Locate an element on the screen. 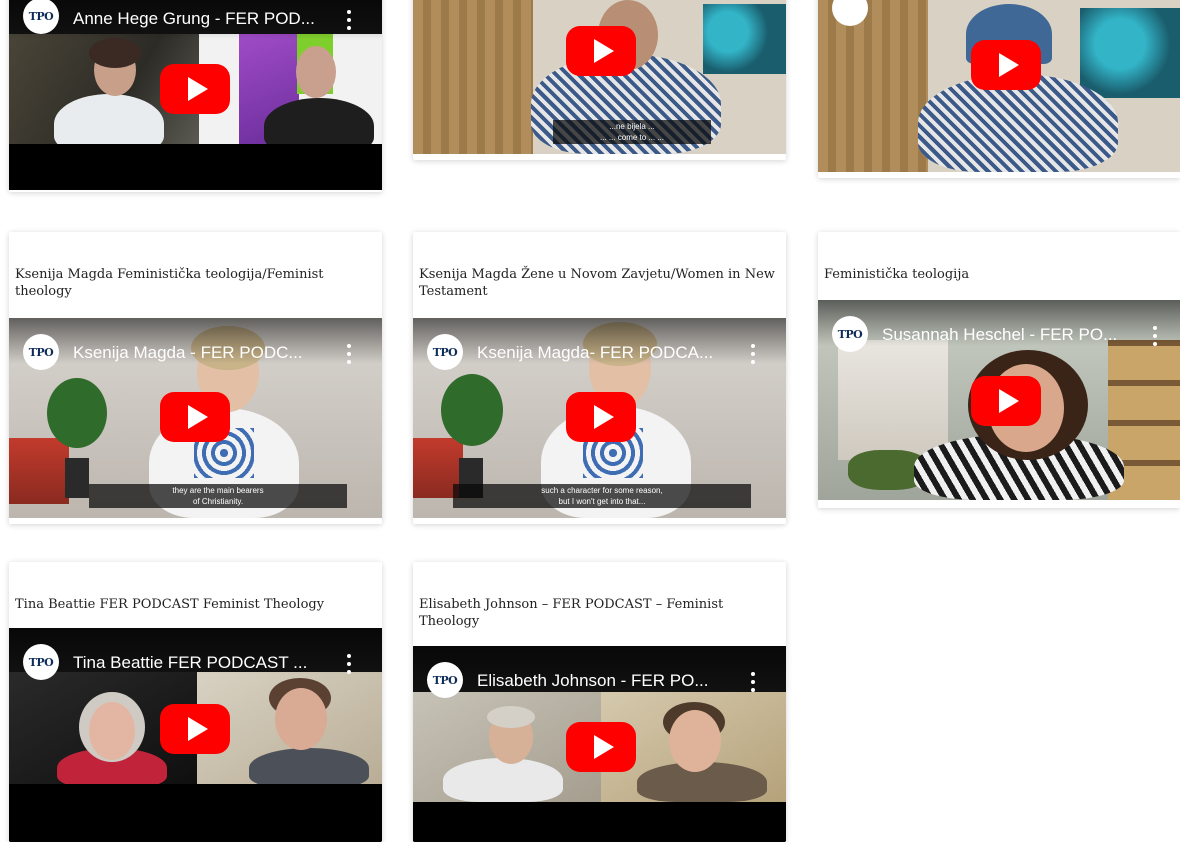 The height and width of the screenshot is (842, 1180). video-scene-shelf is located at coordinates (39, 471).